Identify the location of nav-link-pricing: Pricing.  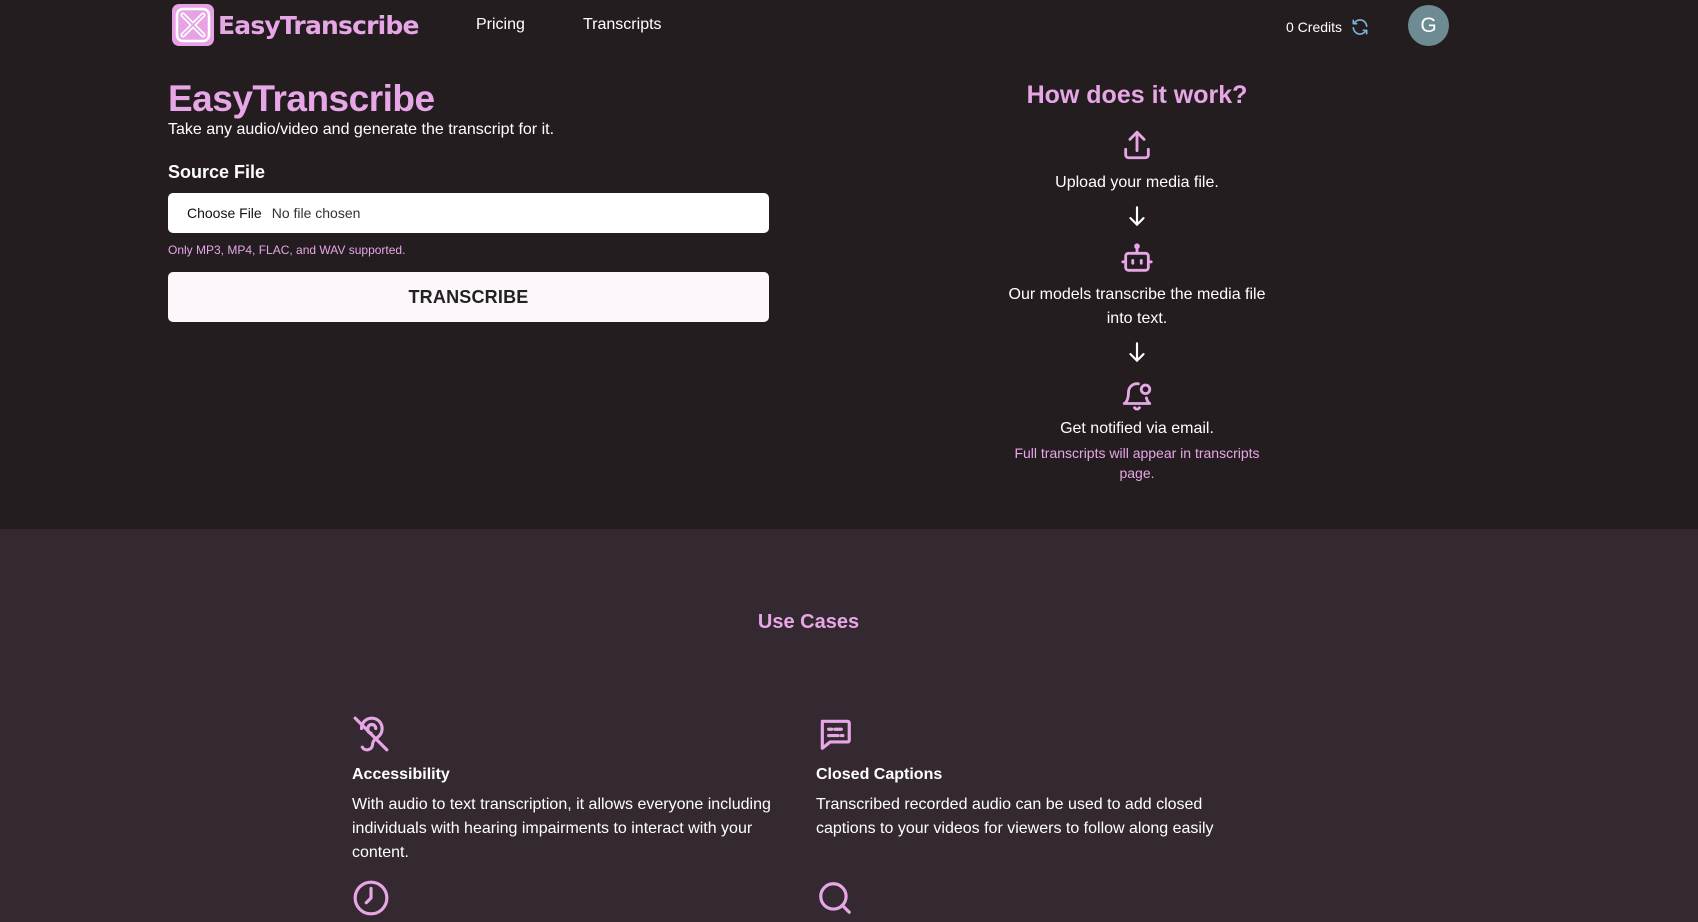
(500, 25).